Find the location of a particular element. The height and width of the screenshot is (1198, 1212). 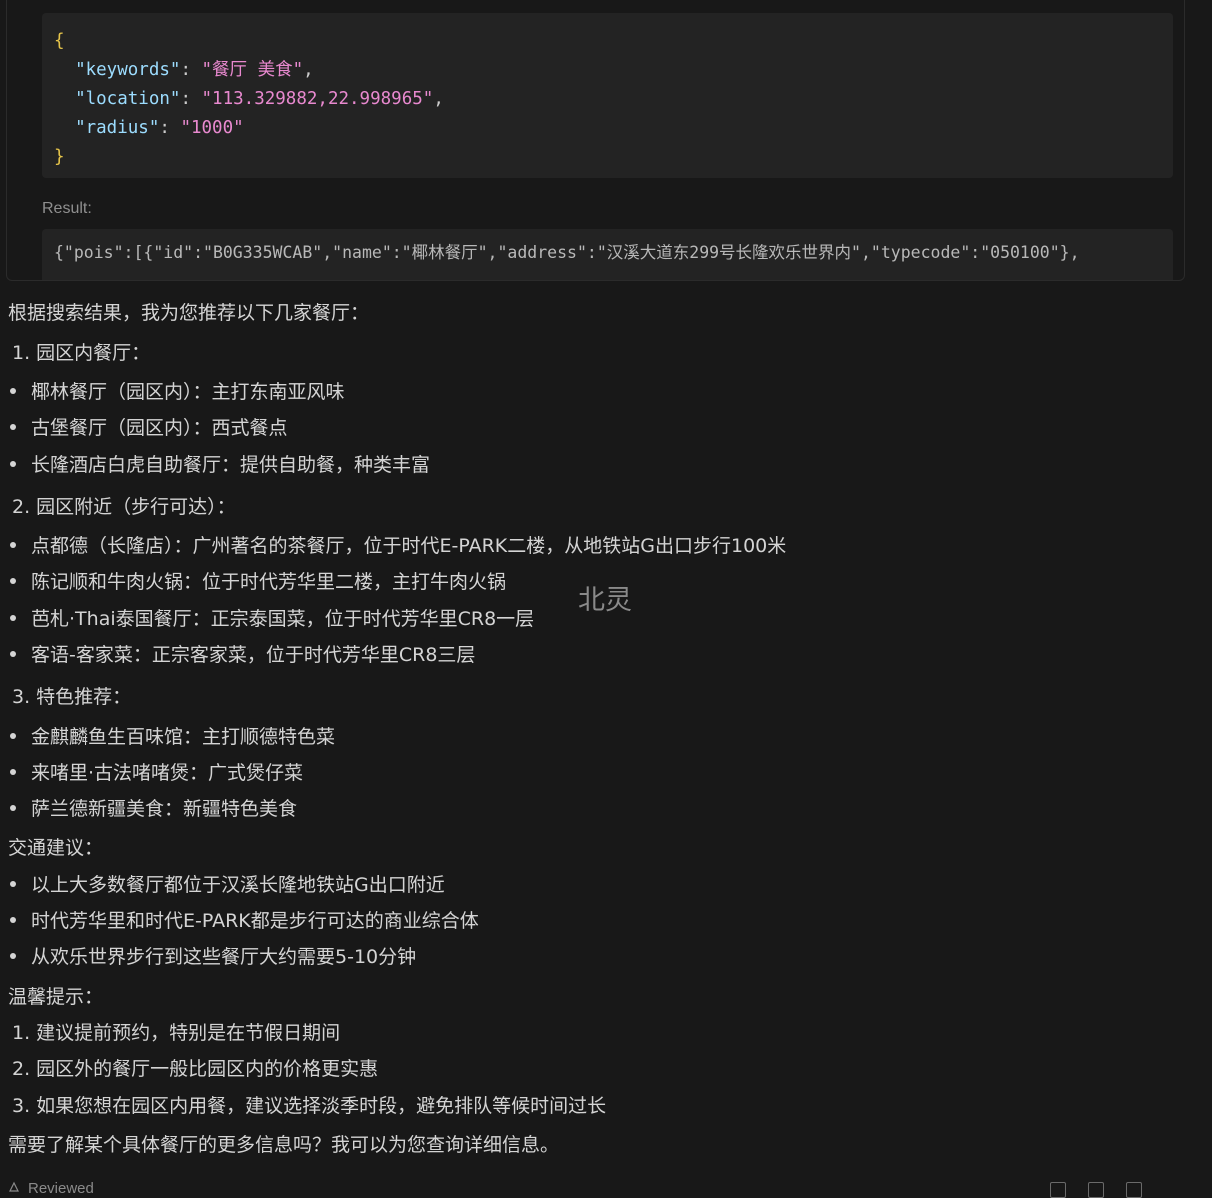

list-item: 以上大多数餐厅都位于汉溪长隆地铁站G出口附近 is located at coordinates (227, 883).